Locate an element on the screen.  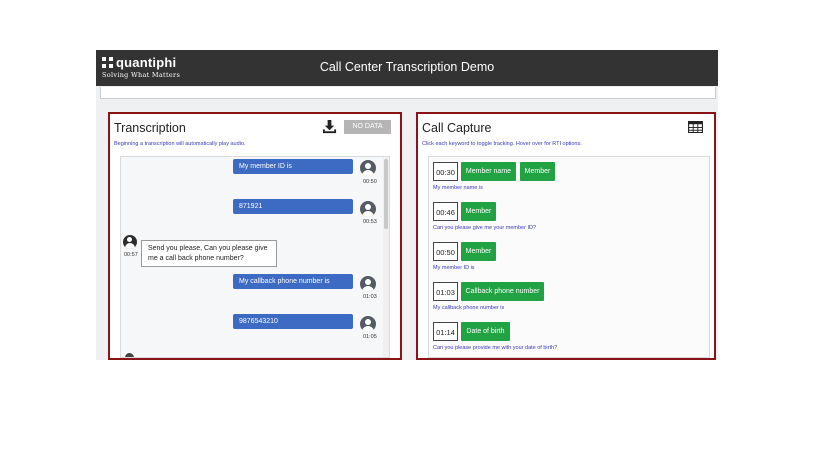
capture-text: My callback phone number is is located at coordinates (469, 308).